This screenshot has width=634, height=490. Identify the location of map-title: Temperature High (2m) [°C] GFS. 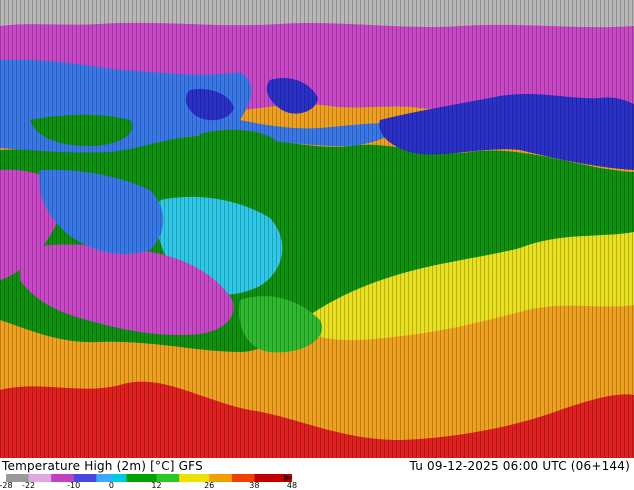
(102, 466).